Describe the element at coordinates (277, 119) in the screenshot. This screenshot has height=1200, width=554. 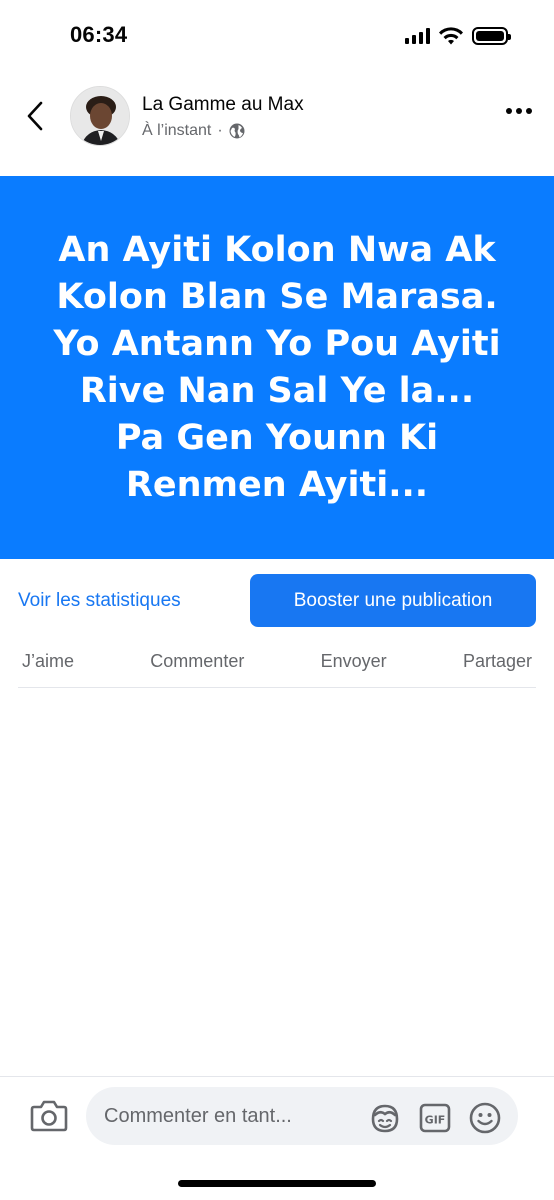
I see `post-header: La Gamme au Max À l’instant ·` at that location.